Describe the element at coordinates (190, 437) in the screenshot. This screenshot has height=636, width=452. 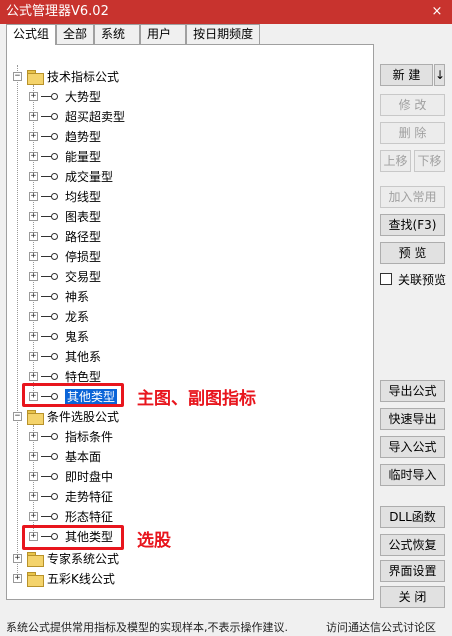
I see `tree-item: + 指标条件` at that location.